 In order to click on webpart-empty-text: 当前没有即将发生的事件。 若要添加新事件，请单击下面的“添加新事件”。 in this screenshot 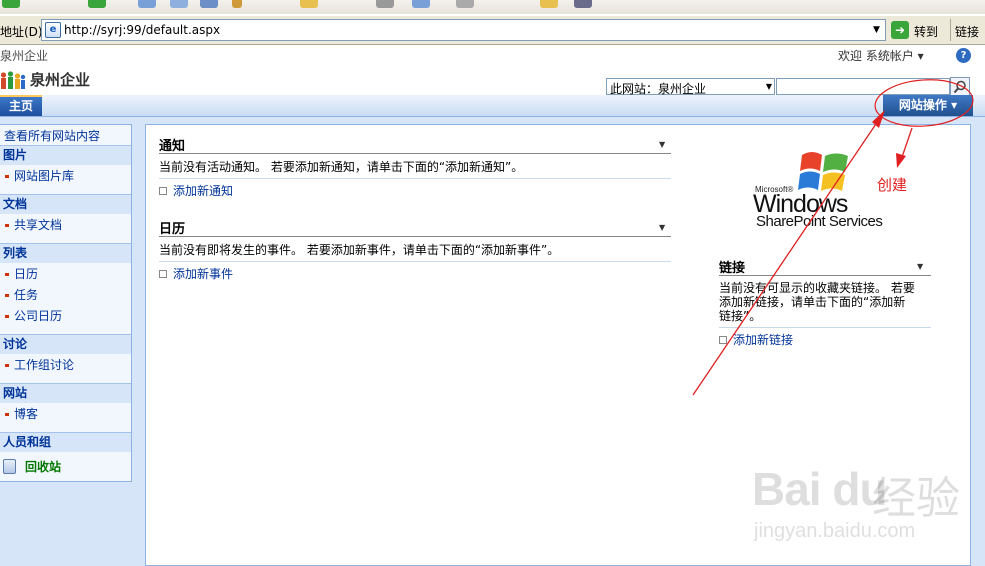, I will do `click(359, 250)`.